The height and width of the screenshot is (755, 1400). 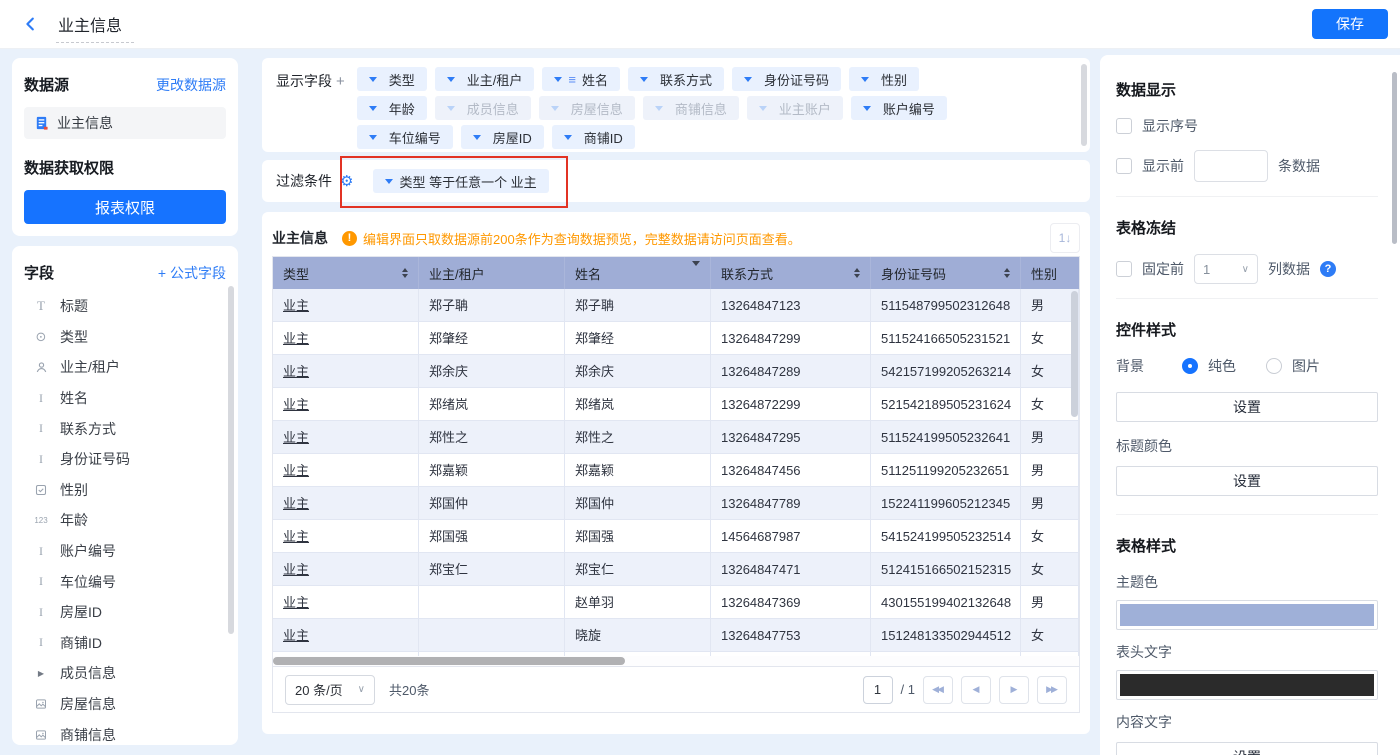 I want to click on field-item: 商铺信息, so click(x=125, y=732).